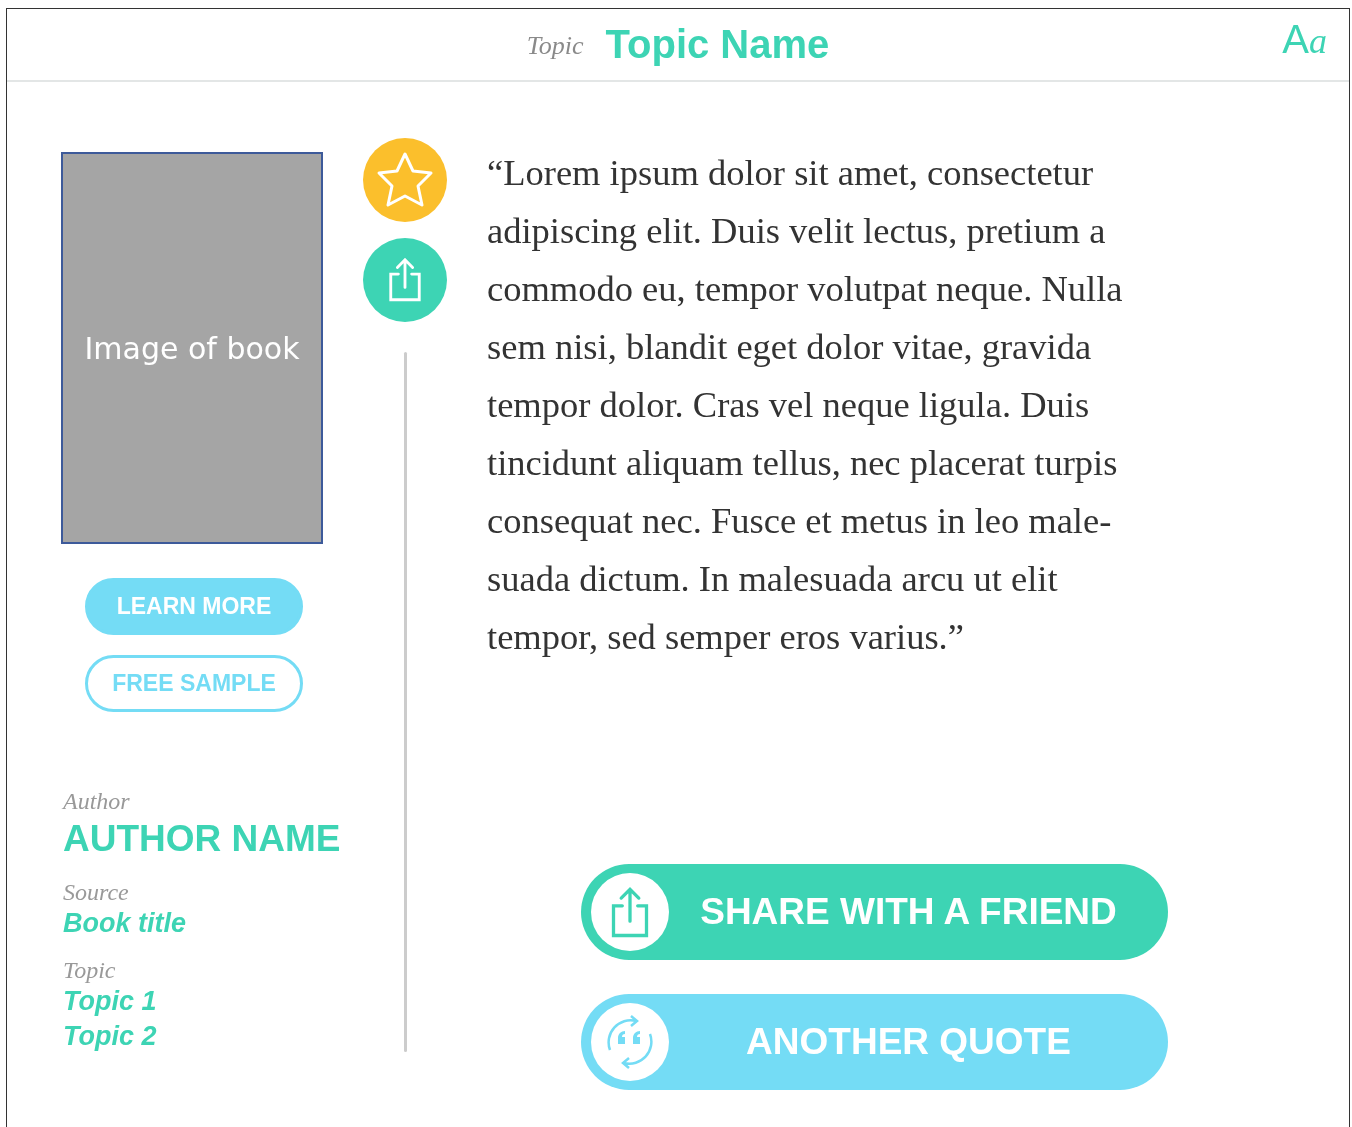 This screenshot has width=1352, height=1127. Describe the element at coordinates (90, 971) in the screenshot. I see `detail-label: Topic` at that location.